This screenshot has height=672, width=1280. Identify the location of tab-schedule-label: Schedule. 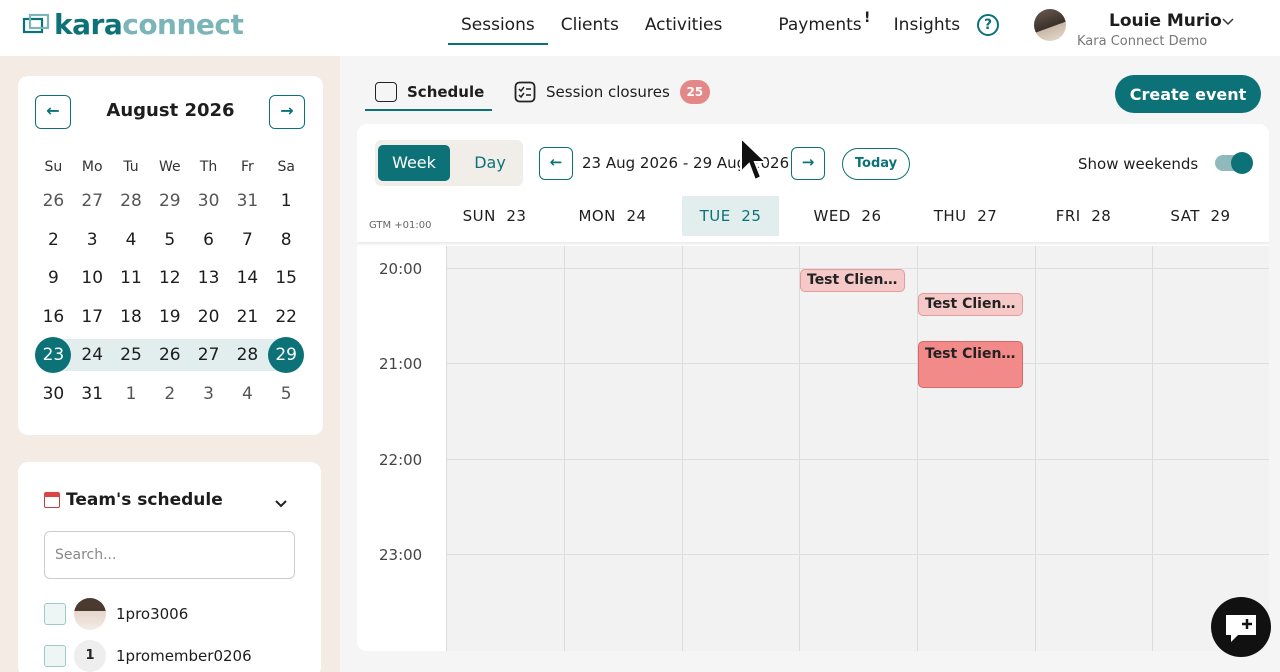
(446, 92).